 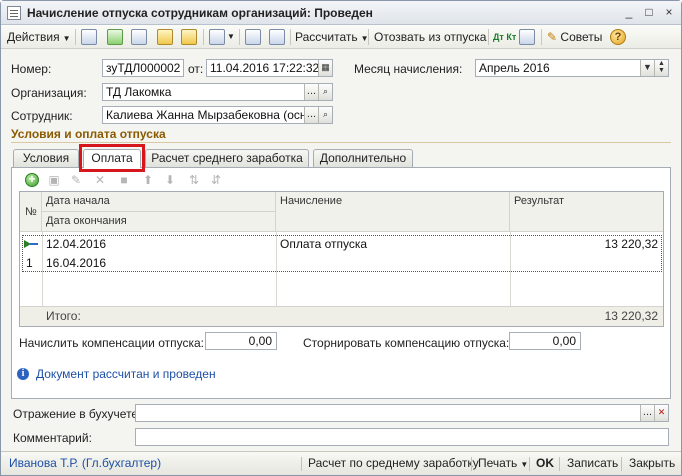 I want to click on highlight-frame, so click(x=112, y=158).